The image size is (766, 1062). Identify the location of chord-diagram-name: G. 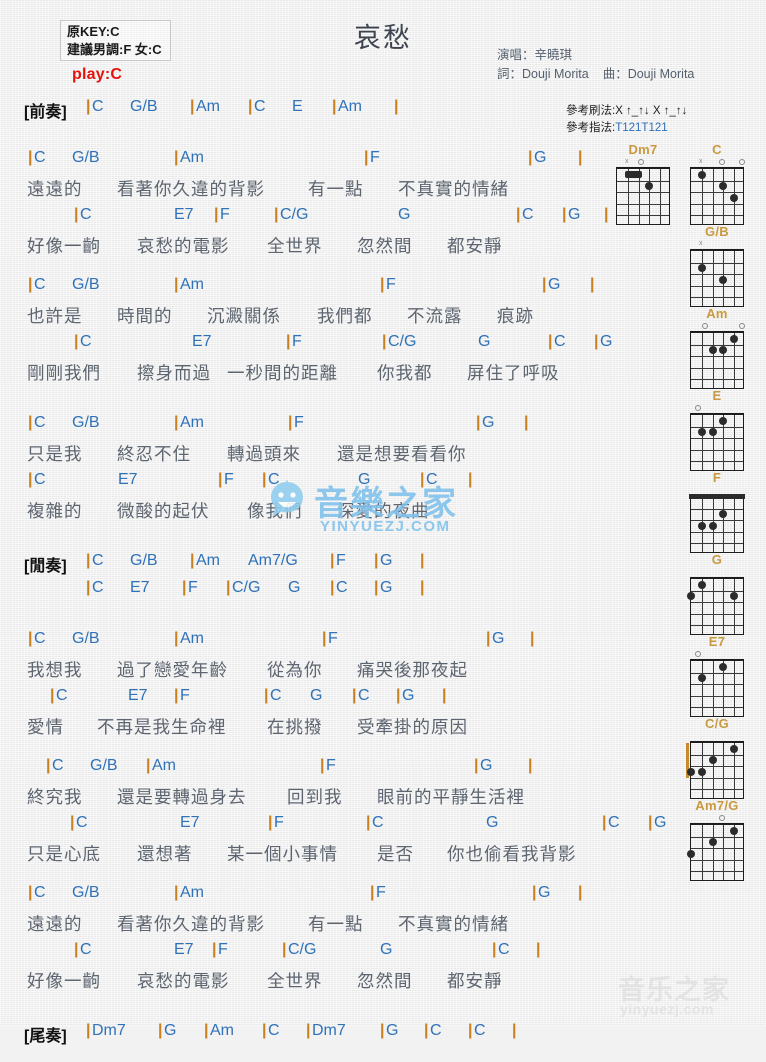
(717, 559).